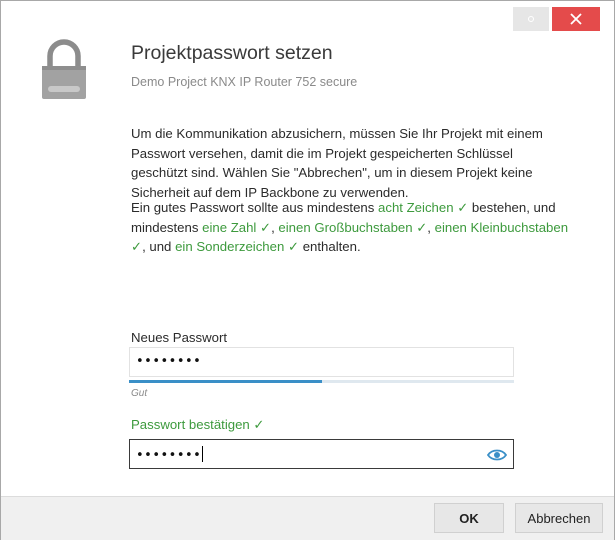 The height and width of the screenshot is (540, 615). What do you see at coordinates (497, 455) in the screenshot?
I see `eye-icon` at bounding box center [497, 455].